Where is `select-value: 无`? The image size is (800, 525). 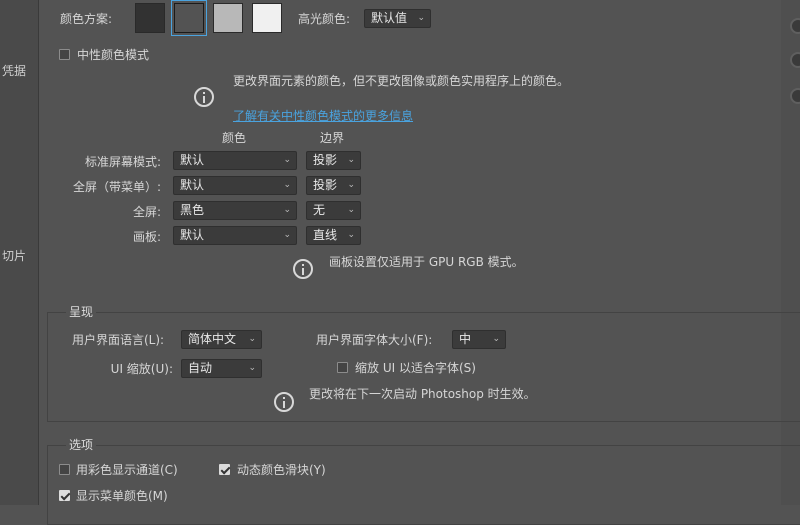
select-value: 无 is located at coordinates (319, 210).